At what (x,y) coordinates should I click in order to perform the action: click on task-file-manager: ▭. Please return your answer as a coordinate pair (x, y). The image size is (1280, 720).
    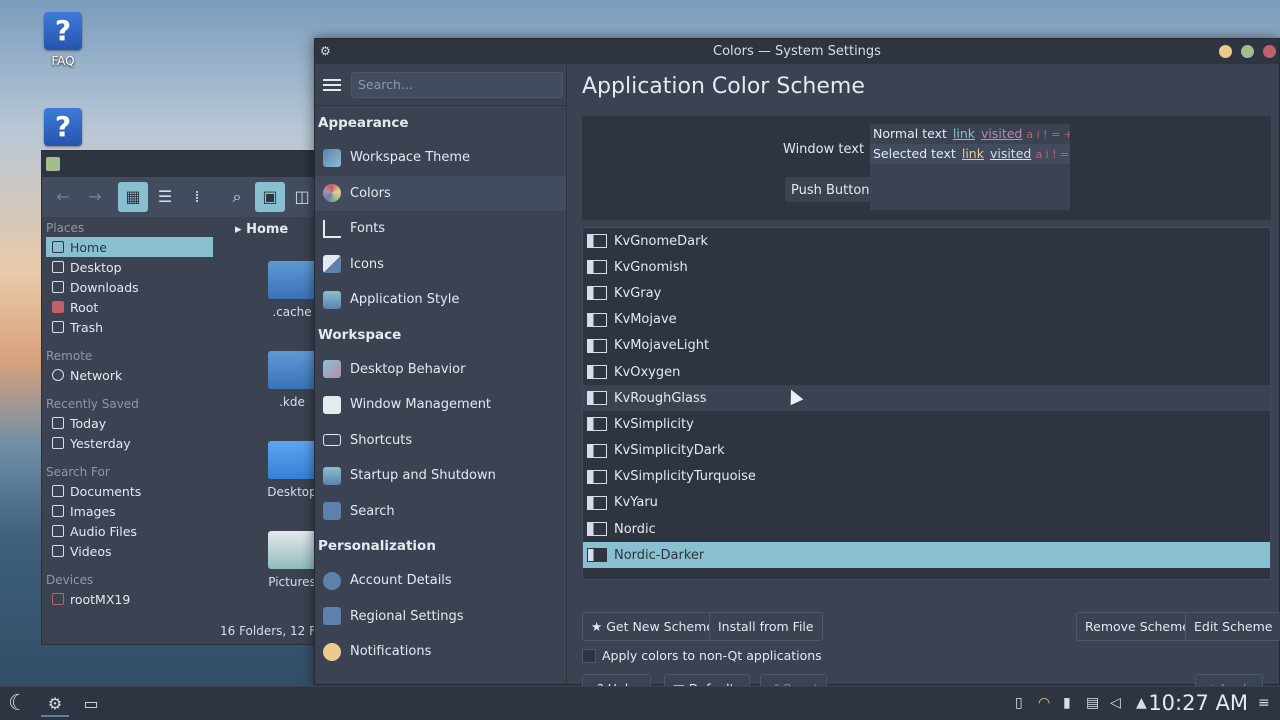
    Looking at the image, I should click on (91, 704).